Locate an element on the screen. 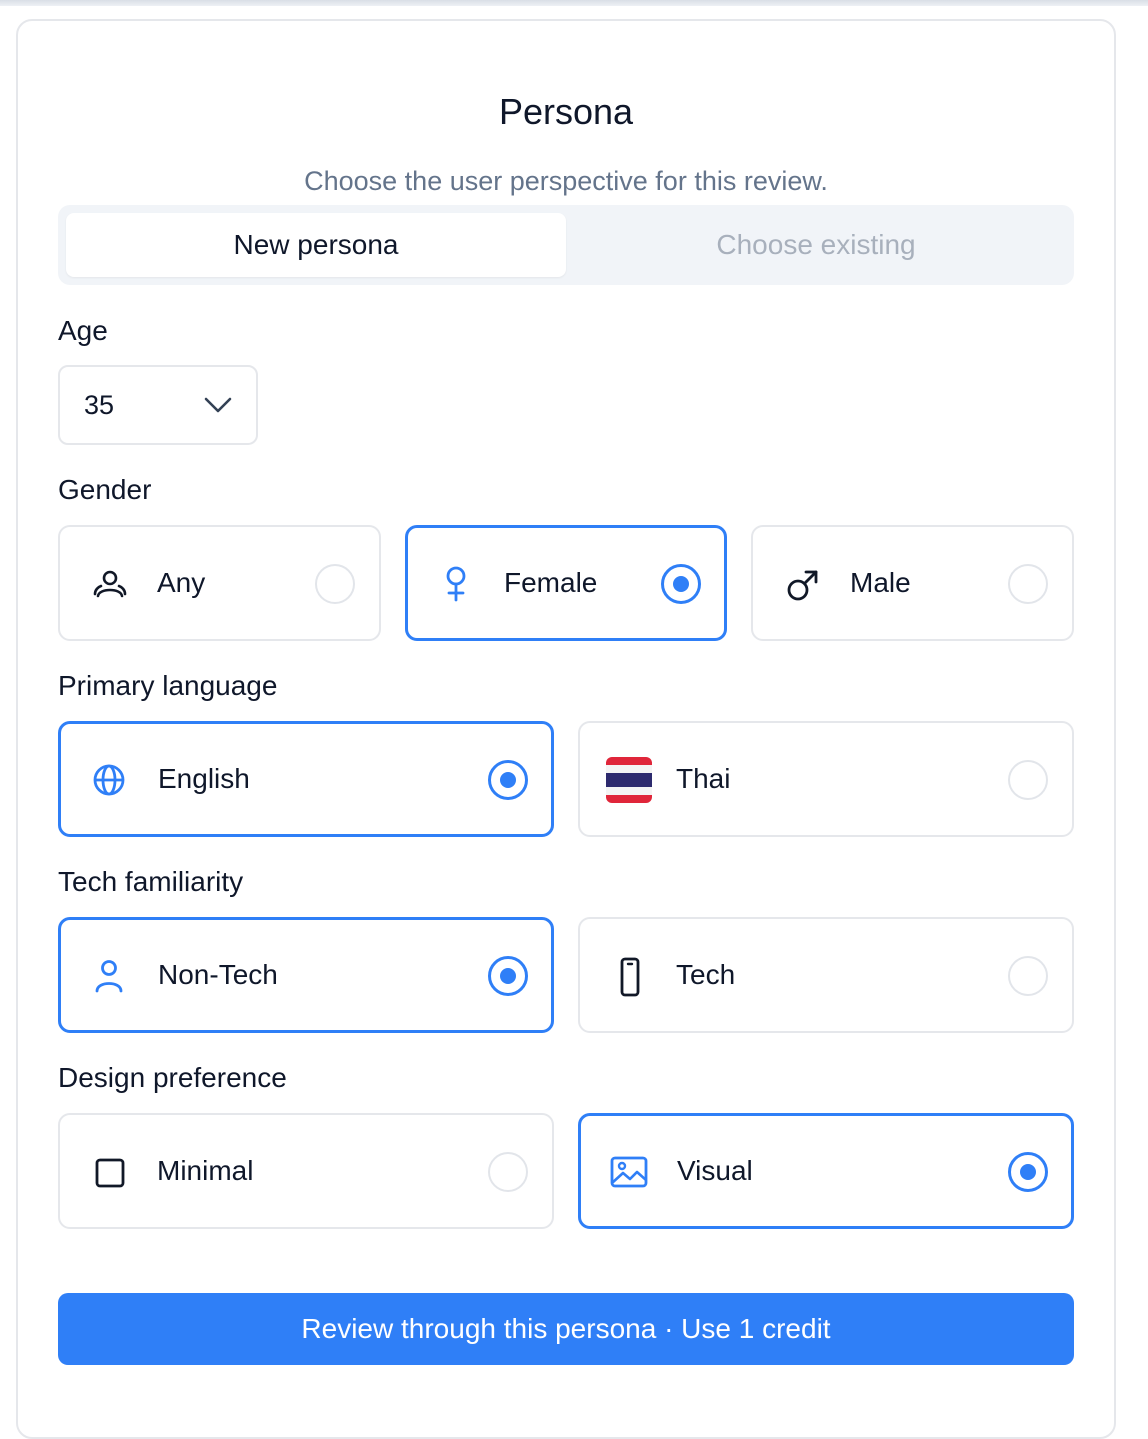 Image resolution: width=1148 pixels, height=1439 pixels. language-label: Primary language is located at coordinates (168, 685).